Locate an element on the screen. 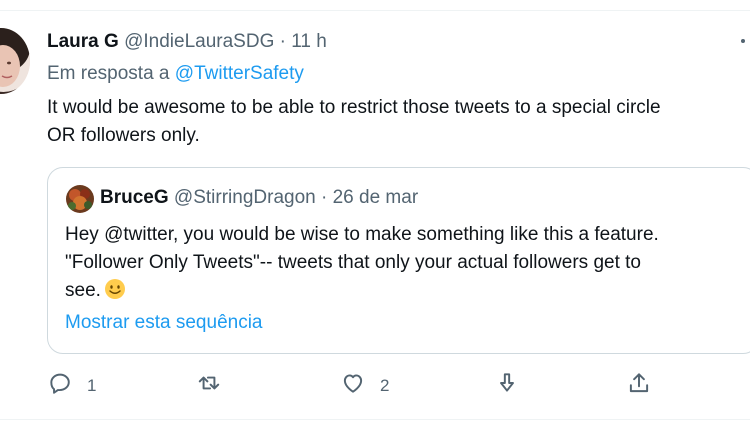 The height and width of the screenshot is (421, 750). top-divider is located at coordinates (375, 5).